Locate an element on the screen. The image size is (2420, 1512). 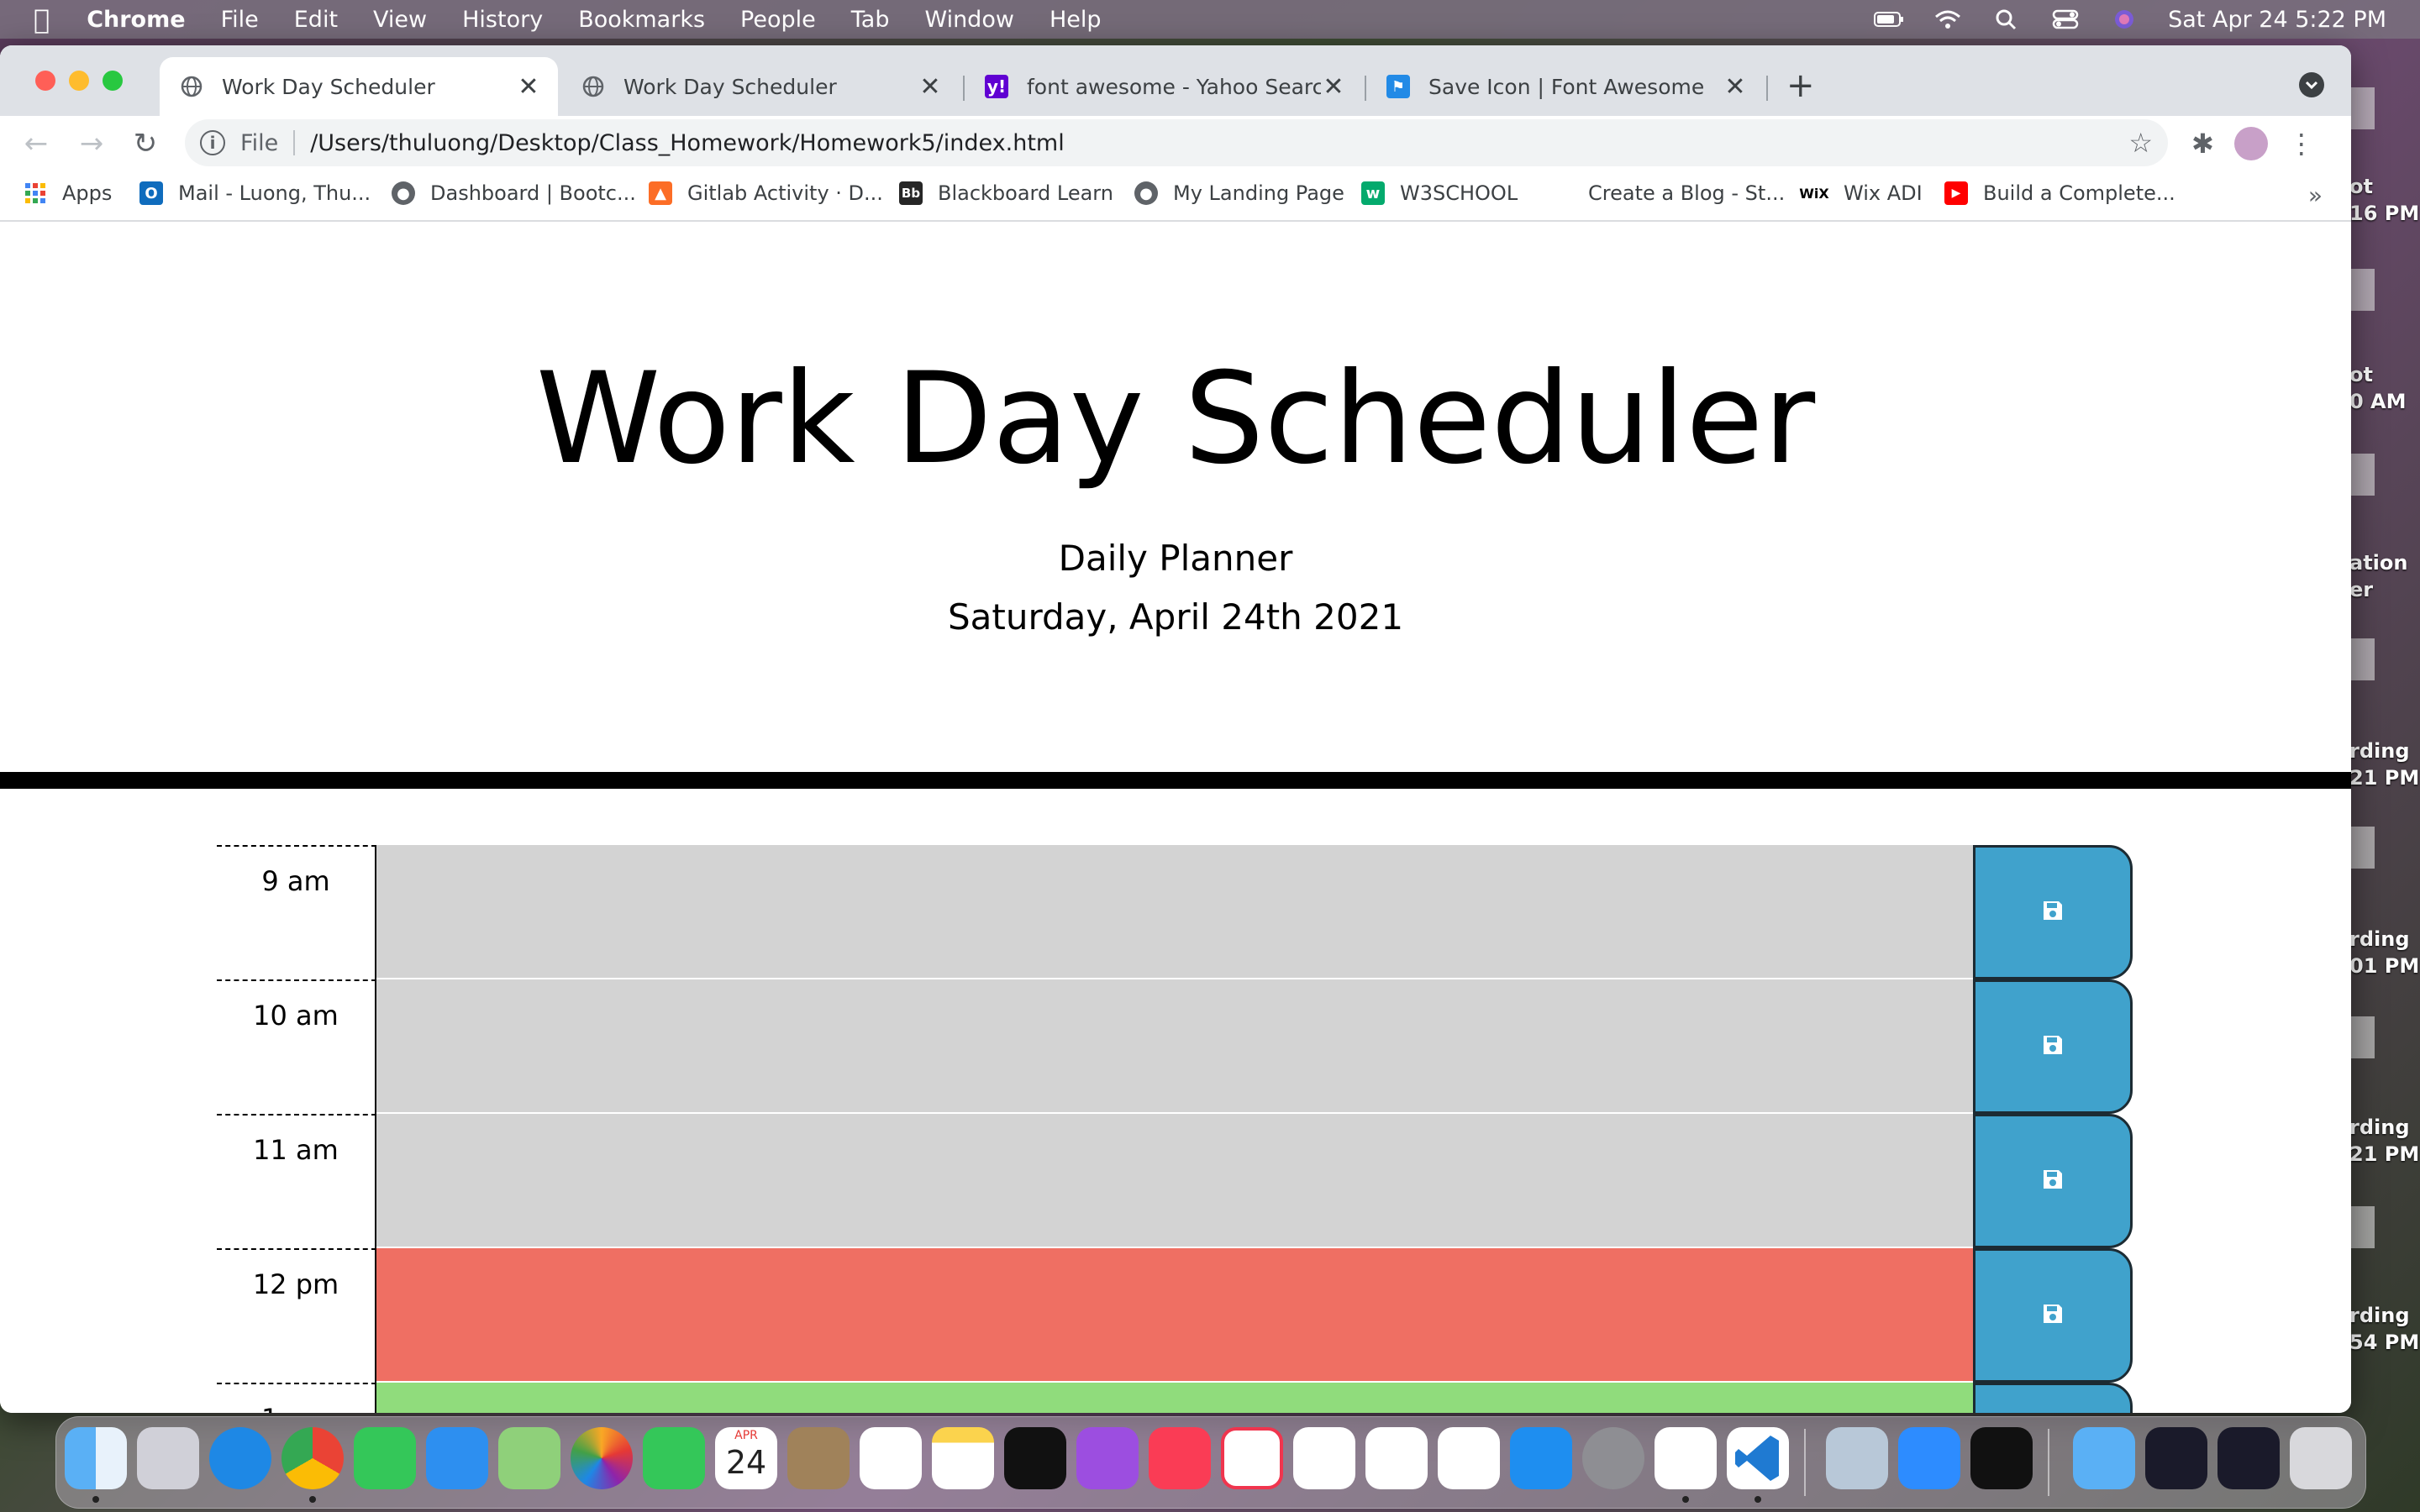
maps-icon is located at coordinates (529, 1458).